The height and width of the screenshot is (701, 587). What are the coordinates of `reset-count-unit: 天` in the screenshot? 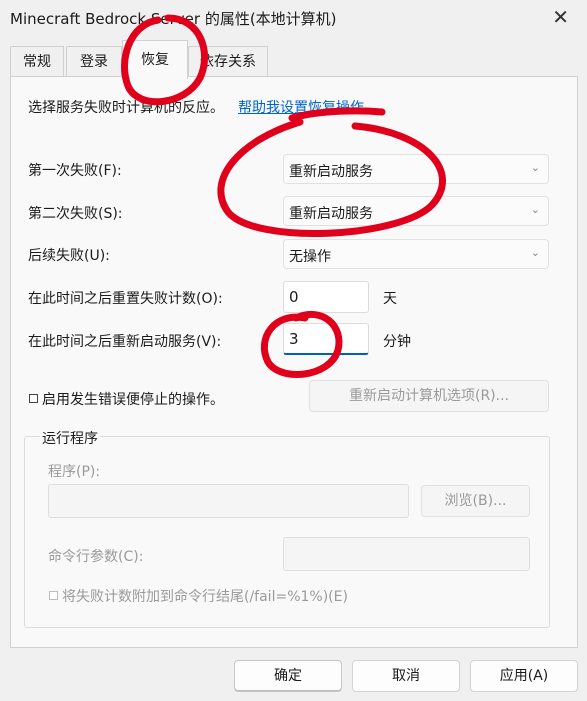 It's located at (390, 299).